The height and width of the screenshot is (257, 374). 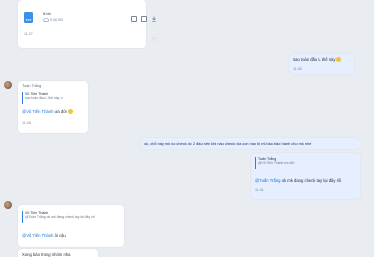 What do you see at coordinates (87, 24) in the screenshot?
I see `file-message-bubble: TXT 5.txt 5.58 KB 11:27 ♡` at bounding box center [87, 24].